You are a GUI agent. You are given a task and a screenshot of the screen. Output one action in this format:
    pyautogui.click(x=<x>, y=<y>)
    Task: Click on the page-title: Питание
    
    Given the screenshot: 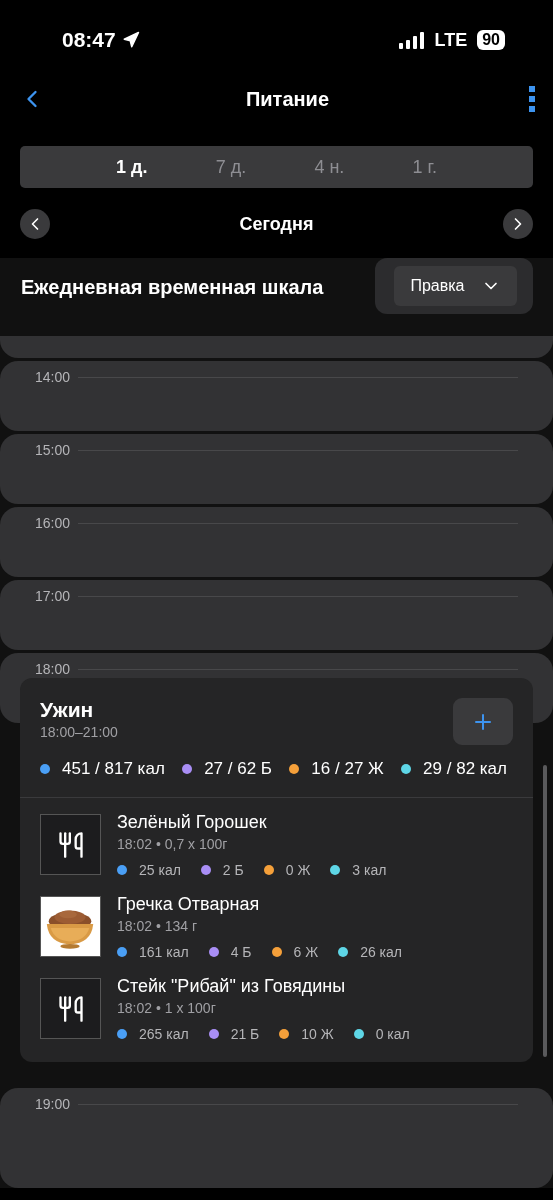 What is the action you would take?
    pyautogui.click(x=287, y=99)
    